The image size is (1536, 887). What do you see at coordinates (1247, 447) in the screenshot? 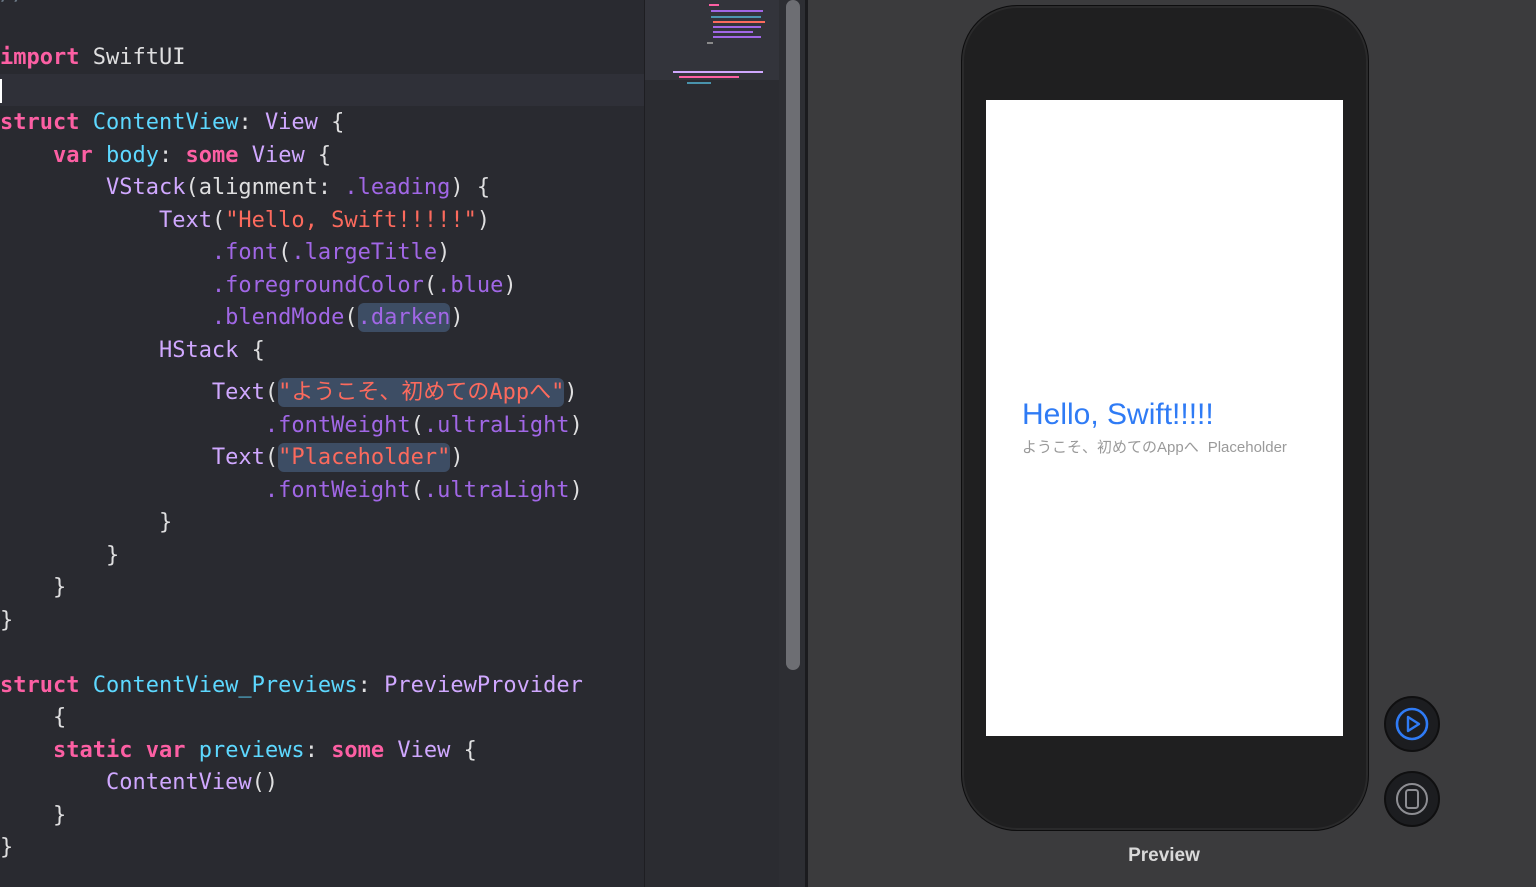
I see `preview-placeholder-text: Placeholder` at bounding box center [1247, 447].